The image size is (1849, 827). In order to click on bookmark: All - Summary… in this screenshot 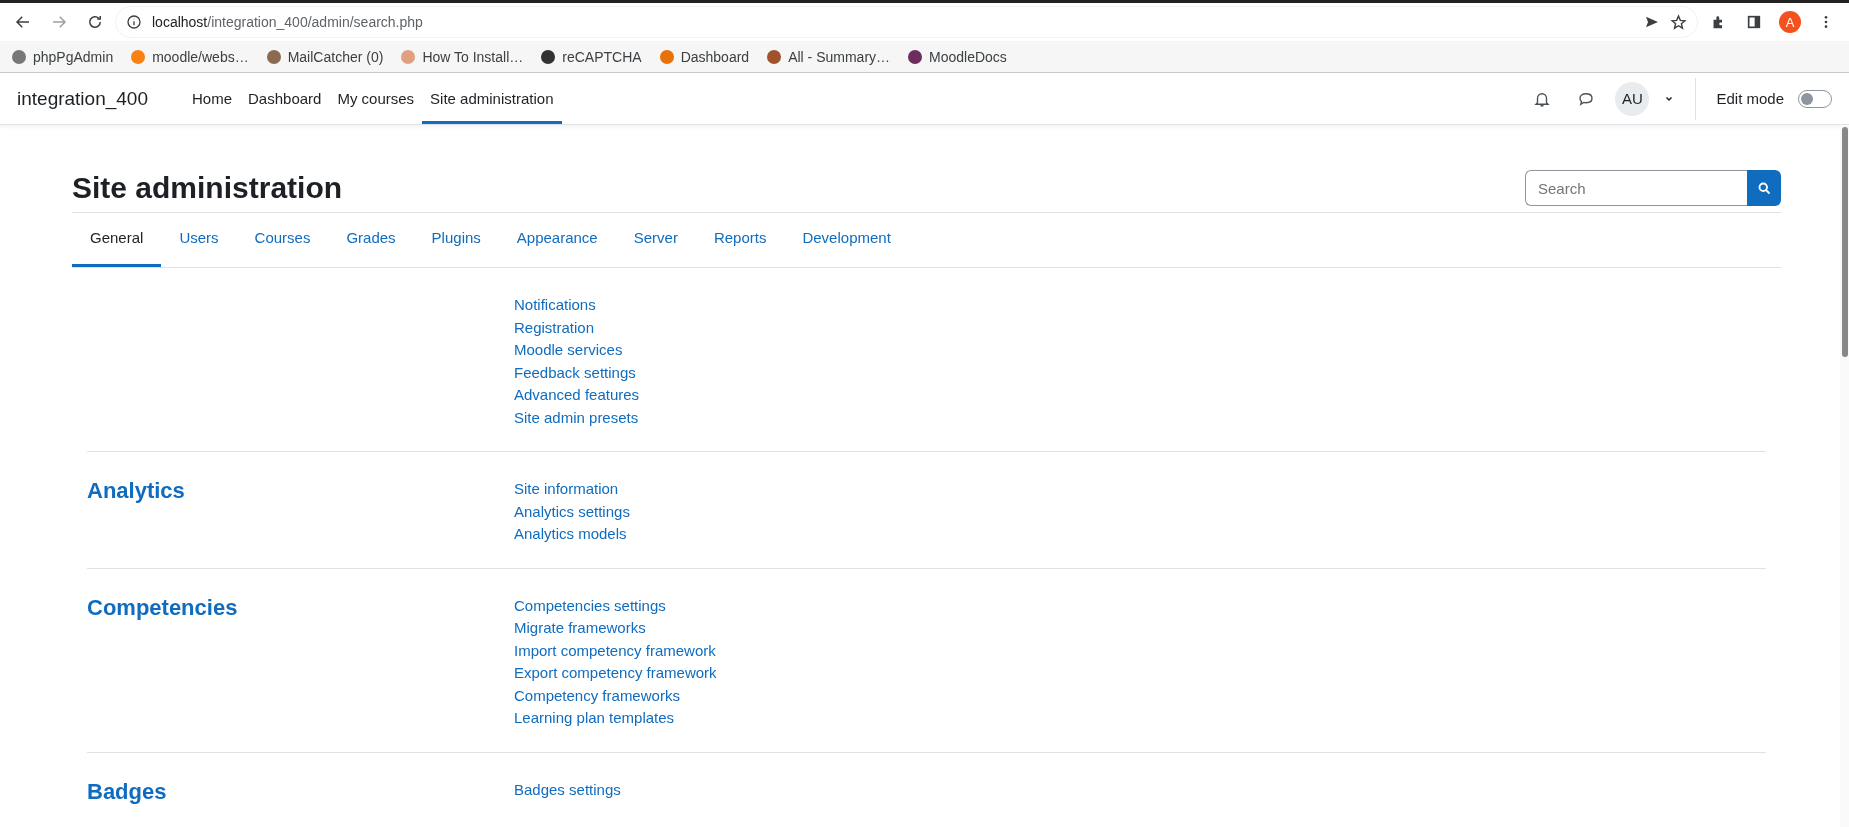, I will do `click(829, 56)`.